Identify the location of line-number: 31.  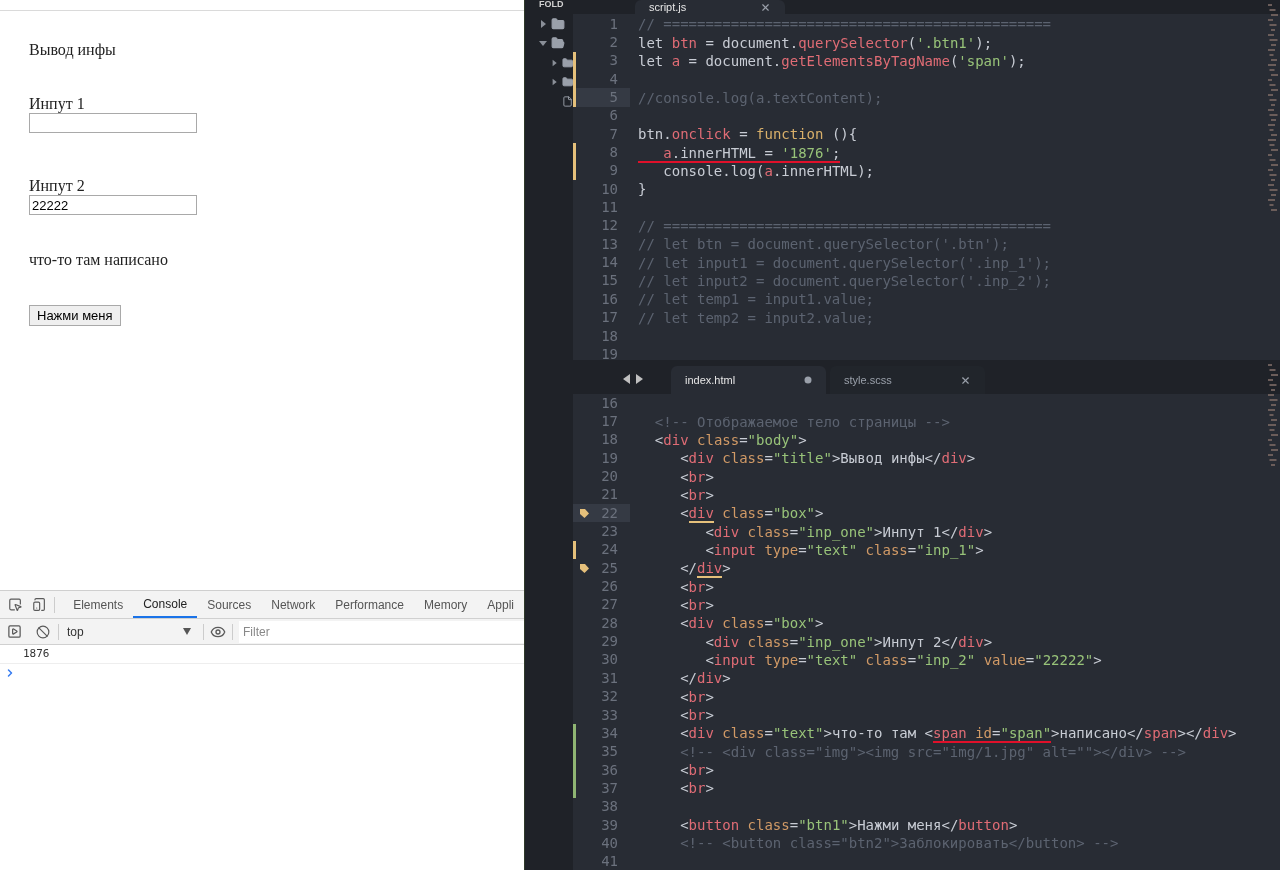
(609, 678).